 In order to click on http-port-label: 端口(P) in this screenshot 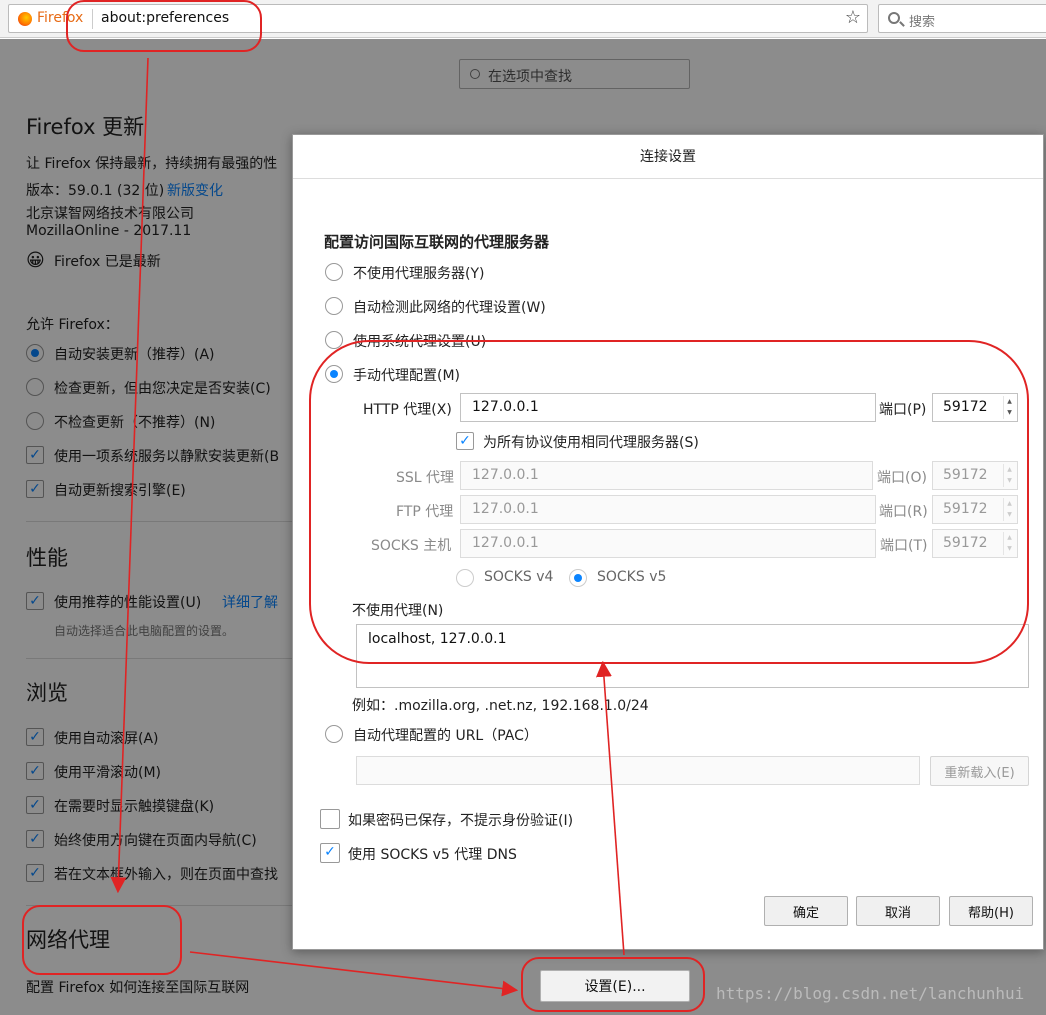, I will do `click(903, 410)`.